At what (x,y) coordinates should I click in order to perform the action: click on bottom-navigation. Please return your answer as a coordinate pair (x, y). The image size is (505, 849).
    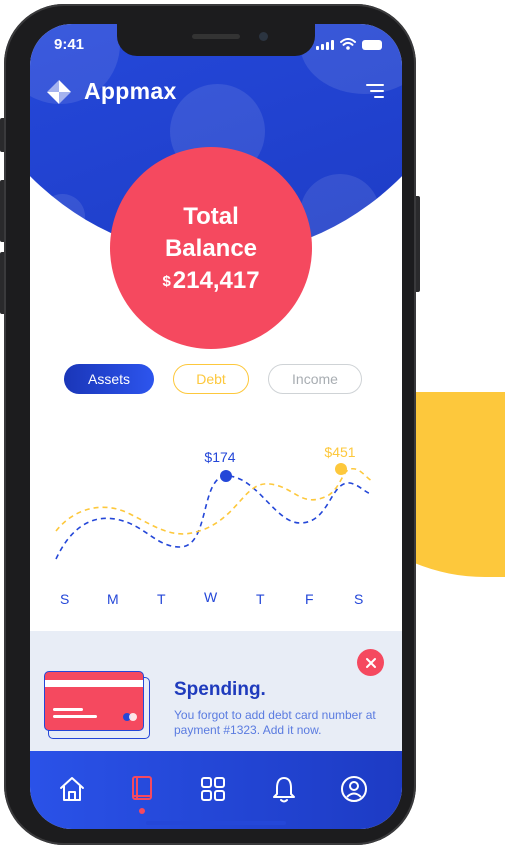
    Looking at the image, I should click on (216, 790).